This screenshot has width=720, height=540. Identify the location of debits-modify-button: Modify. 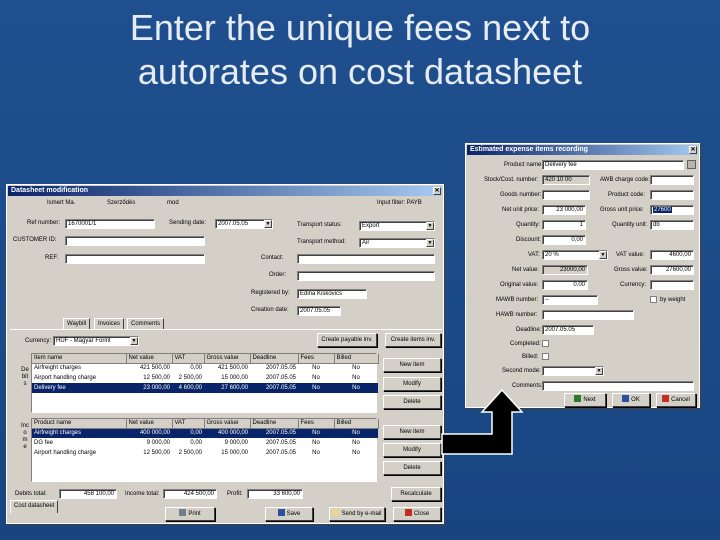
(412, 384).